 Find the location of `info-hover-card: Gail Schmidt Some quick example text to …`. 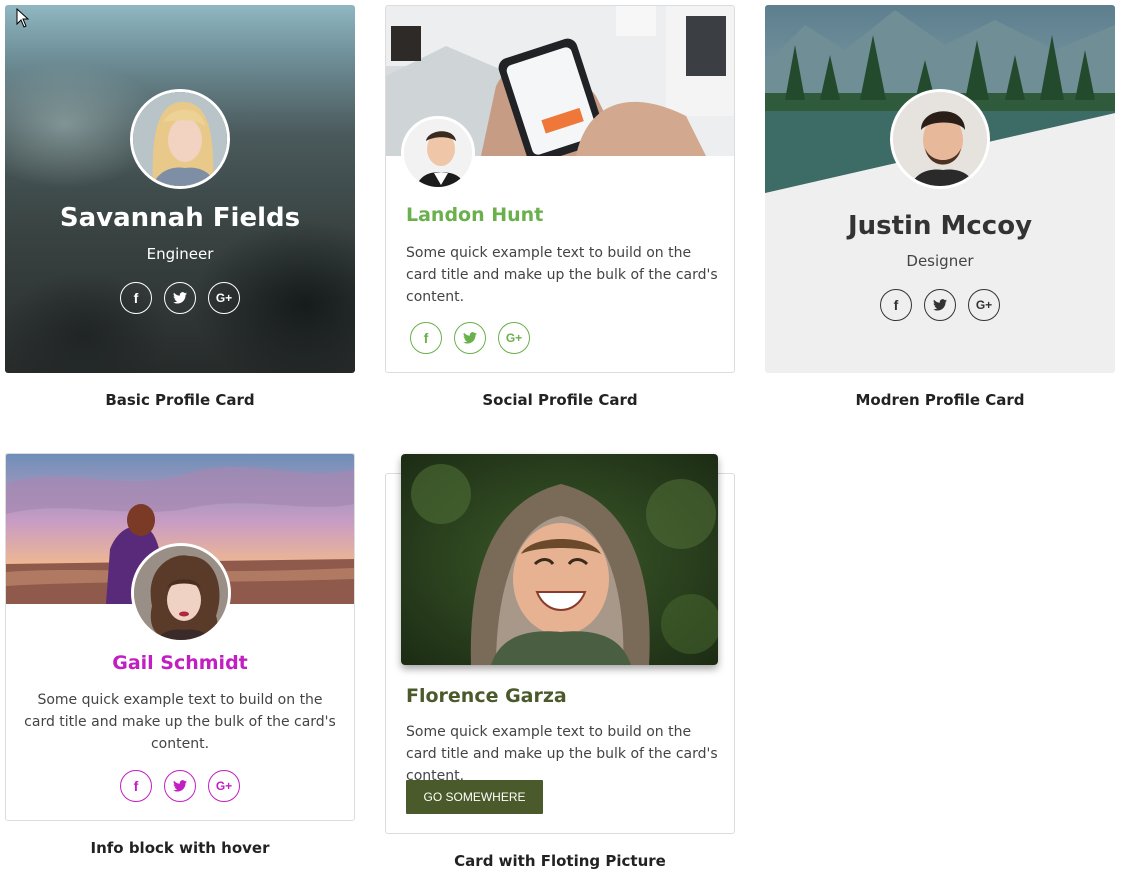

info-hover-card: Gail Schmidt Some quick example text to … is located at coordinates (180, 637).